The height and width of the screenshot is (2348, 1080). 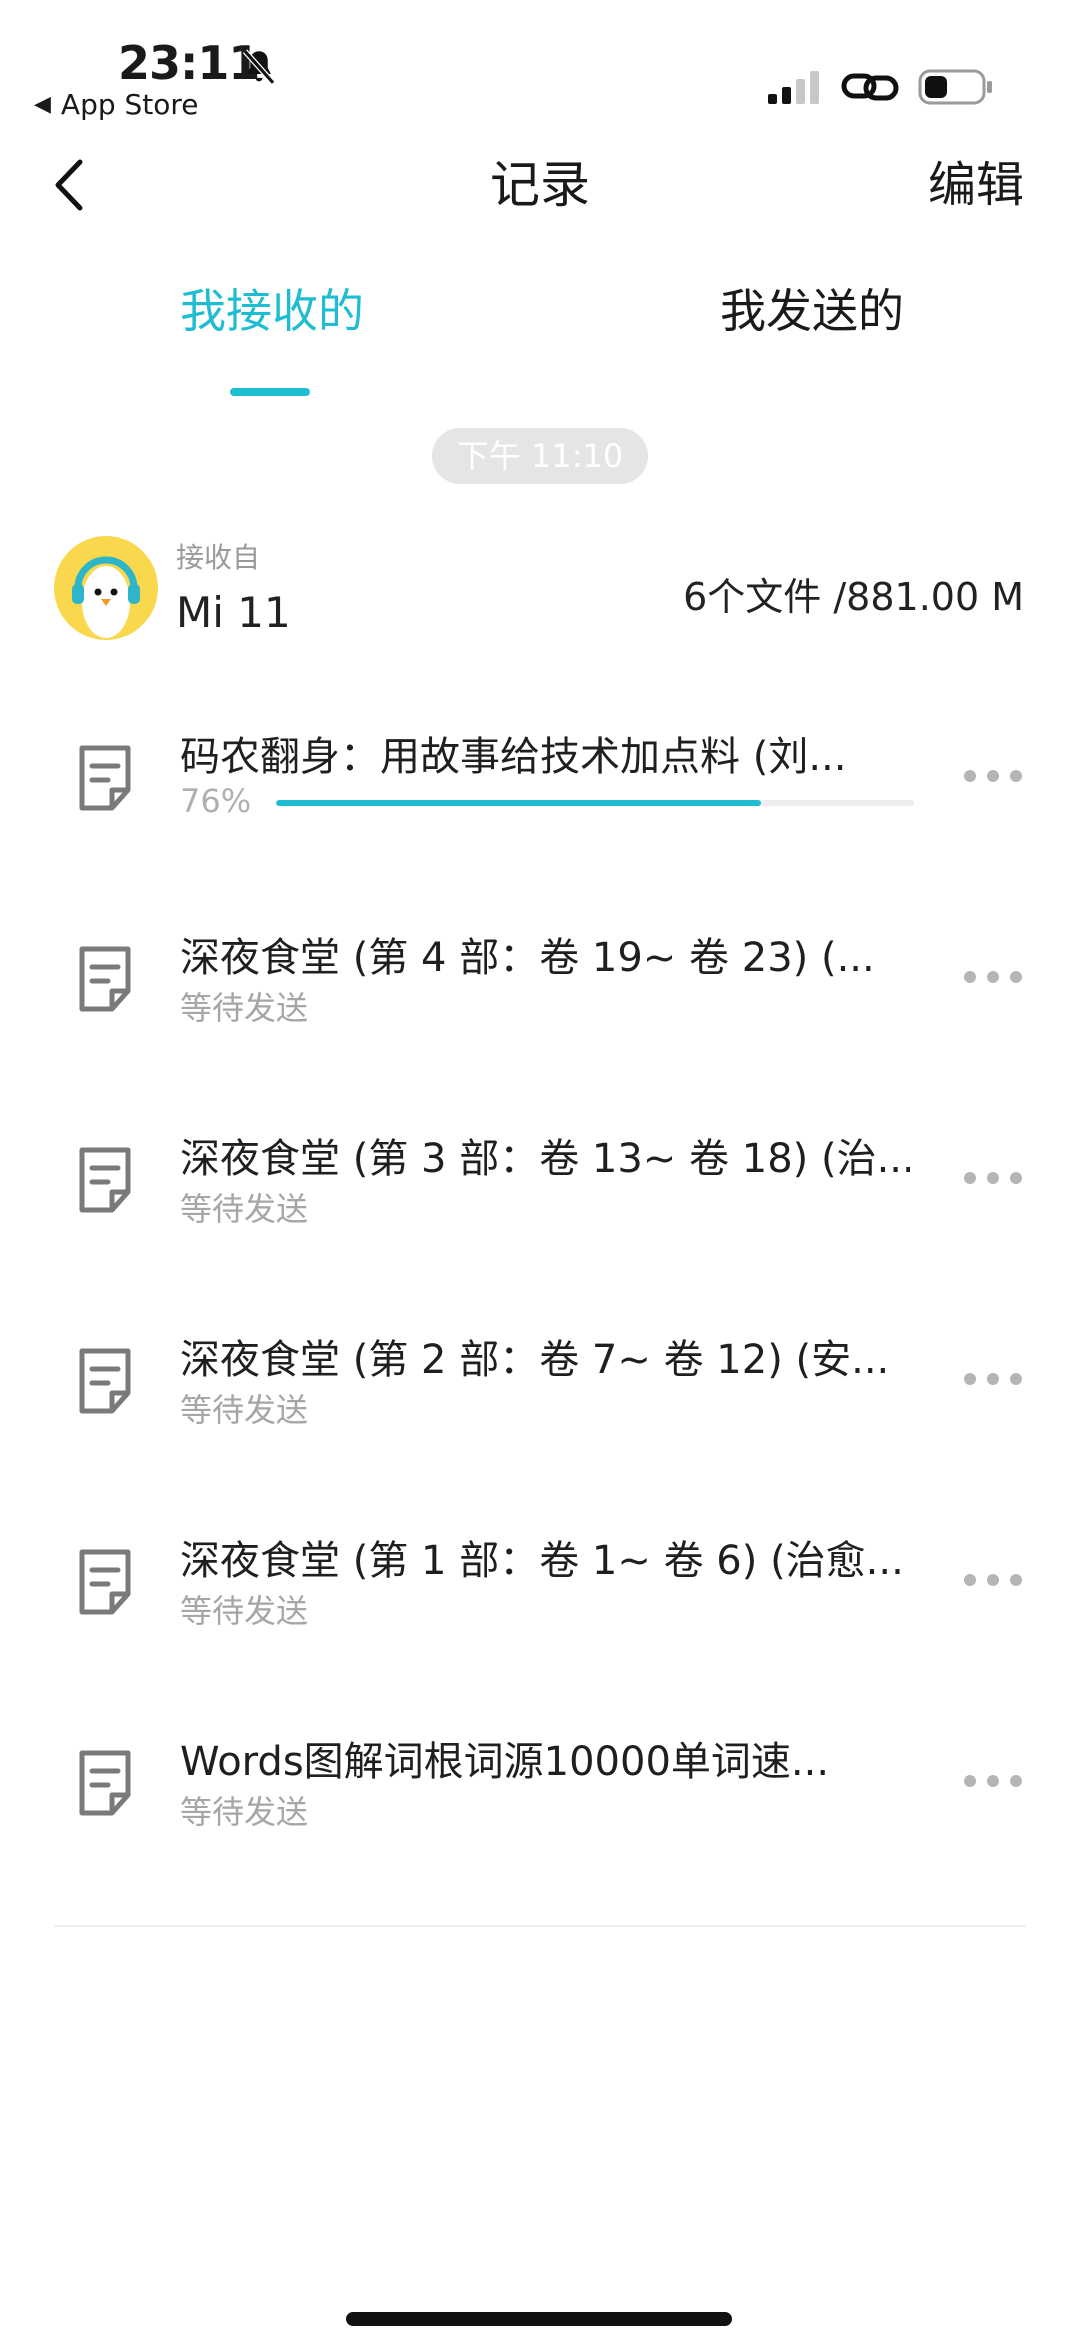 What do you see at coordinates (812, 311) in the screenshot?
I see `tab-sent: 我发送的` at bounding box center [812, 311].